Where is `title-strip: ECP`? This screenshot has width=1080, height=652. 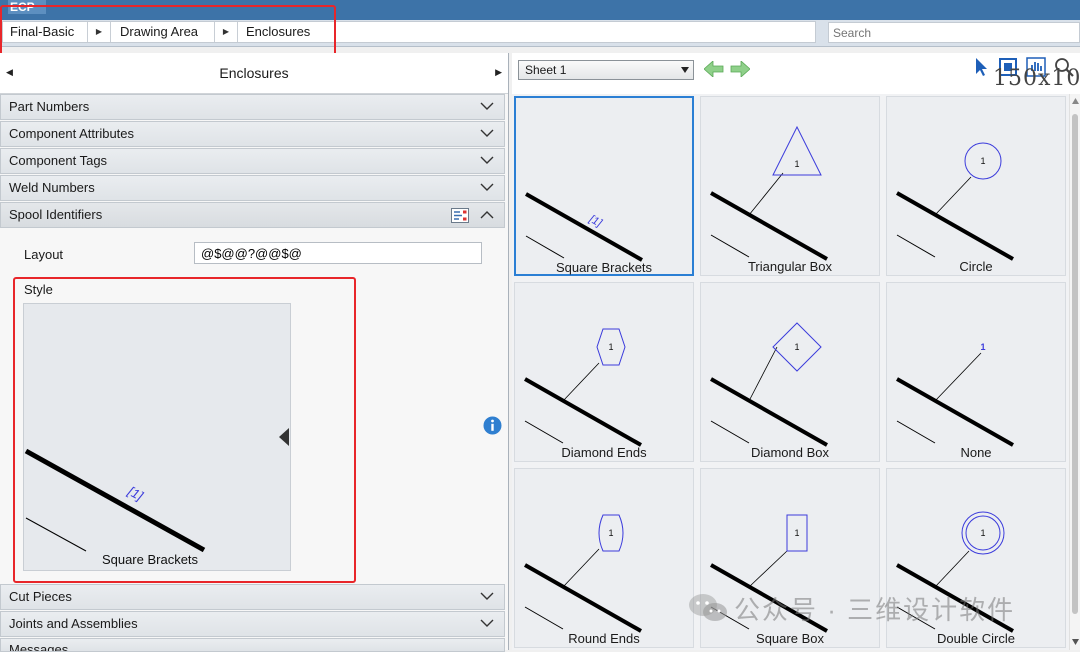 title-strip: ECP is located at coordinates (540, 10).